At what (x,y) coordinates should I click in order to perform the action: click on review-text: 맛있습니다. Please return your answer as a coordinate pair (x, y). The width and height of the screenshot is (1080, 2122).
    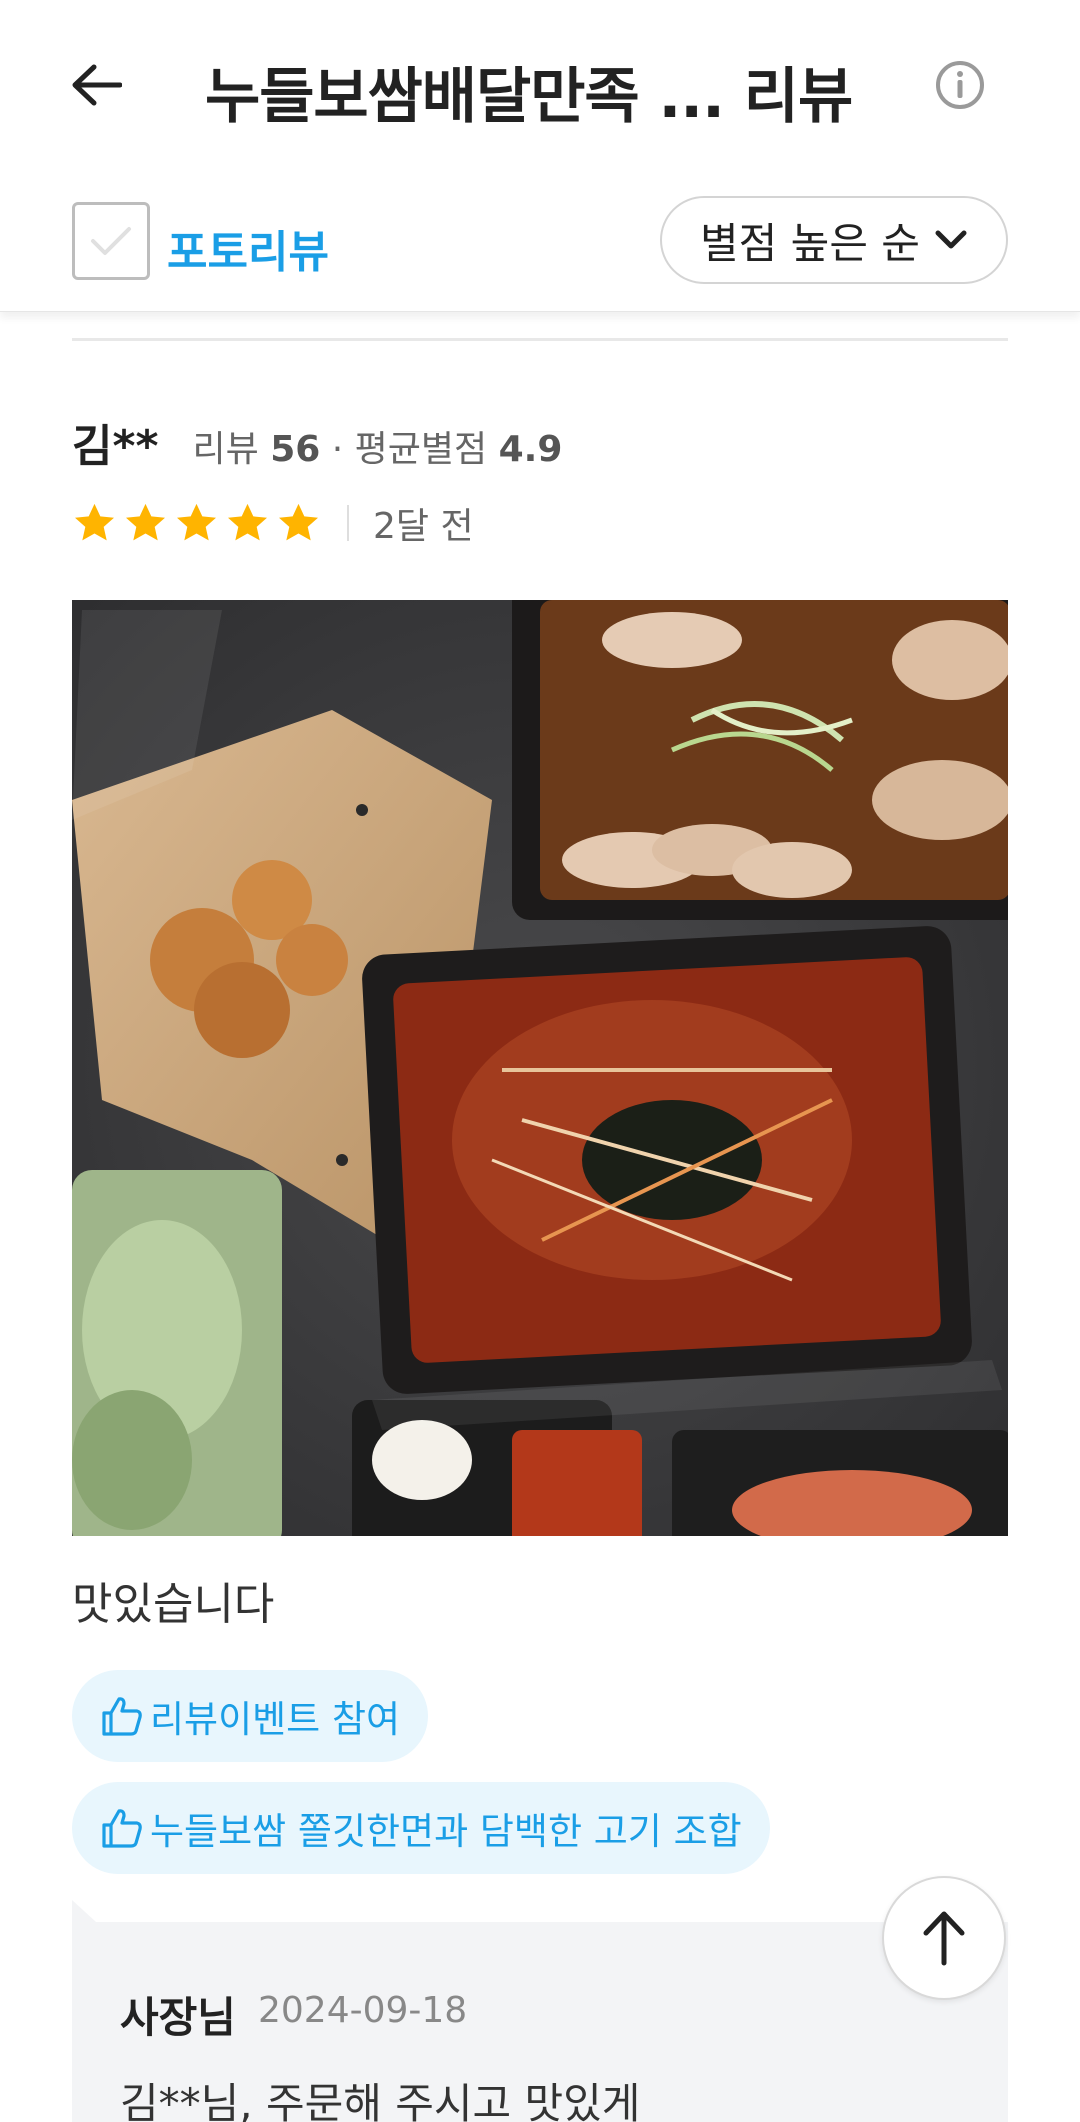
    Looking at the image, I should click on (173, 1604).